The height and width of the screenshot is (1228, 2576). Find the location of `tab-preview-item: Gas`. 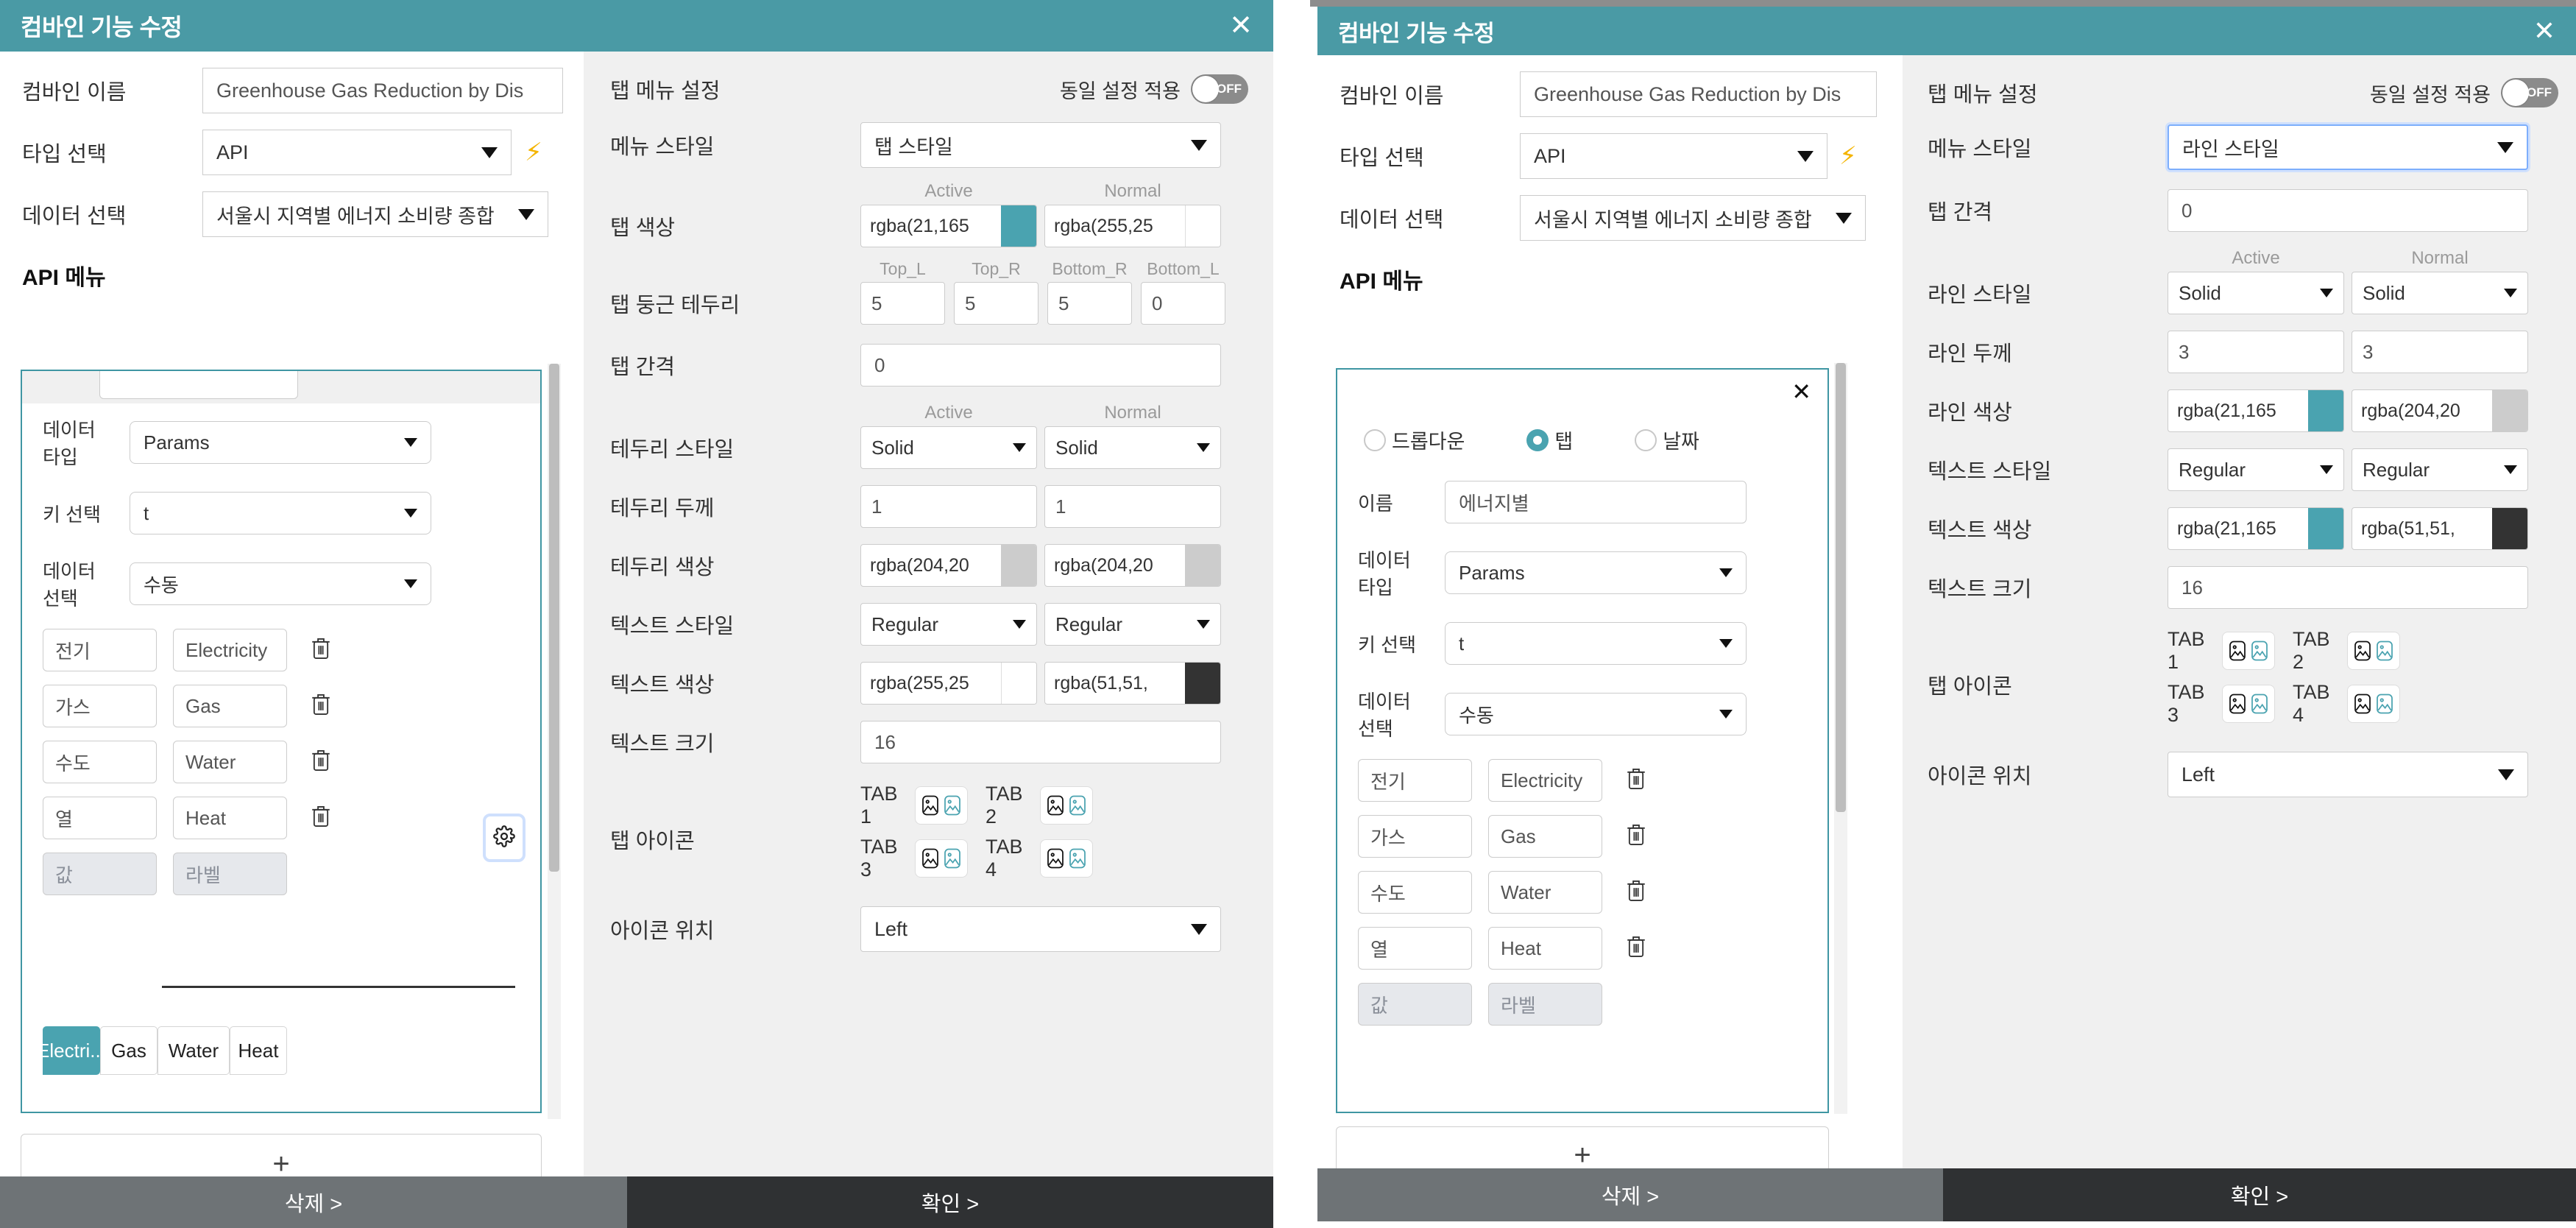

tab-preview-item: Gas is located at coordinates (129, 1050).